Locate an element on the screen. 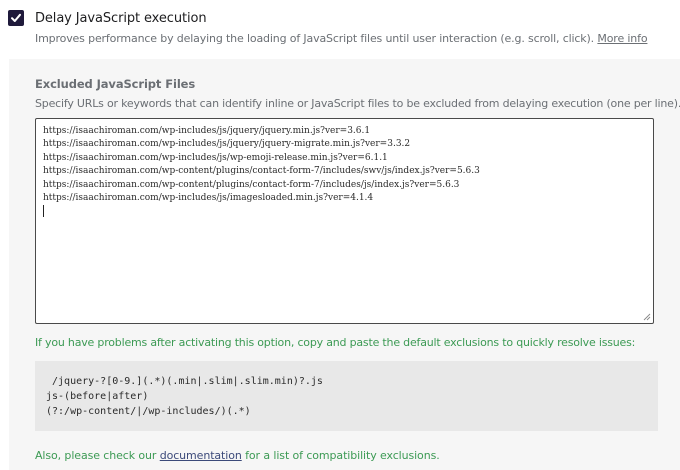 The image size is (680, 470). checkmark-icon is located at coordinates (16, 17).